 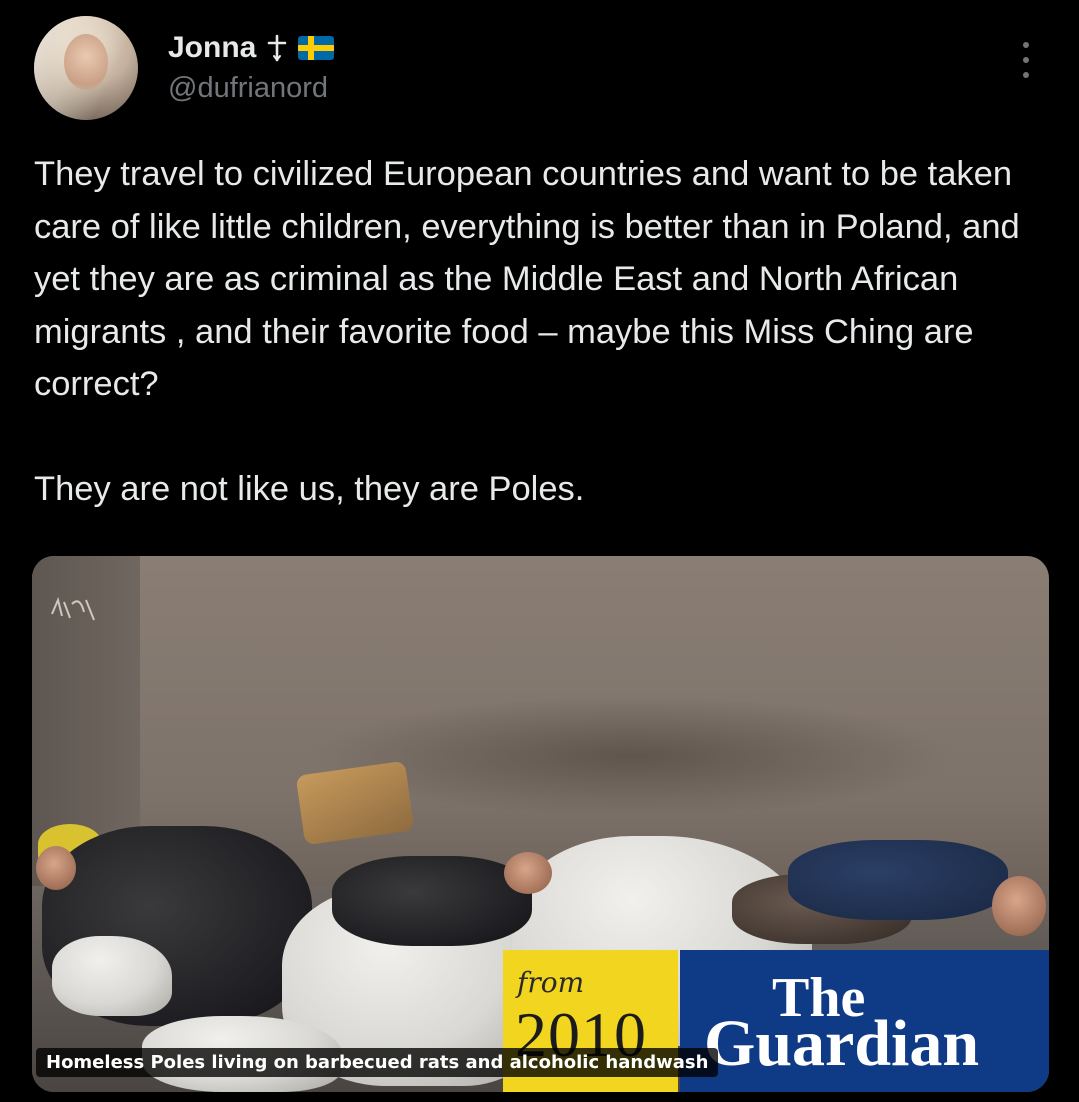 I want to click on sweden-flag-icon, so click(x=316, y=48).